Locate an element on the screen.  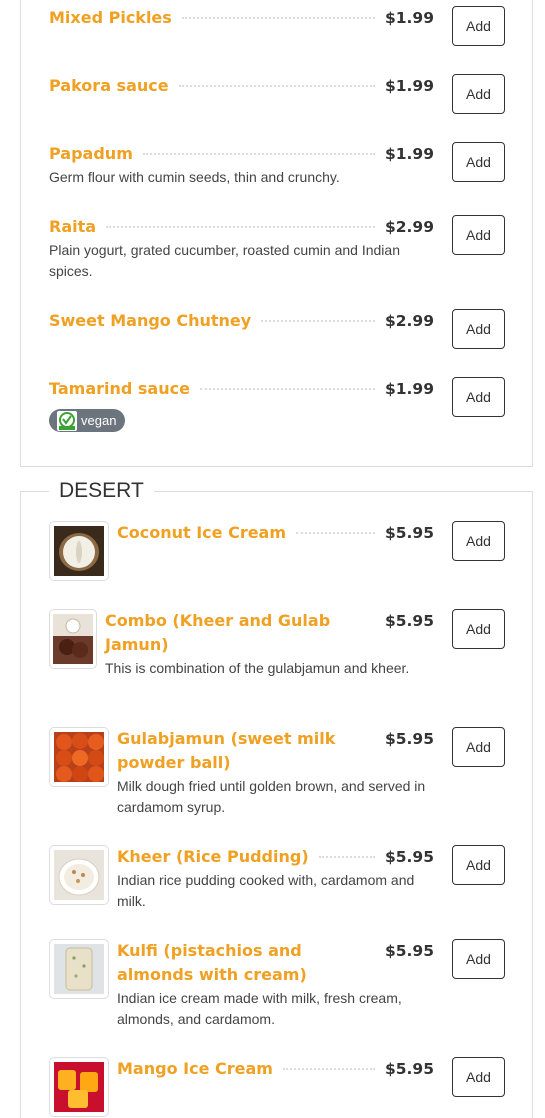
mango-ice-cream-photo is located at coordinates (79, 1087).